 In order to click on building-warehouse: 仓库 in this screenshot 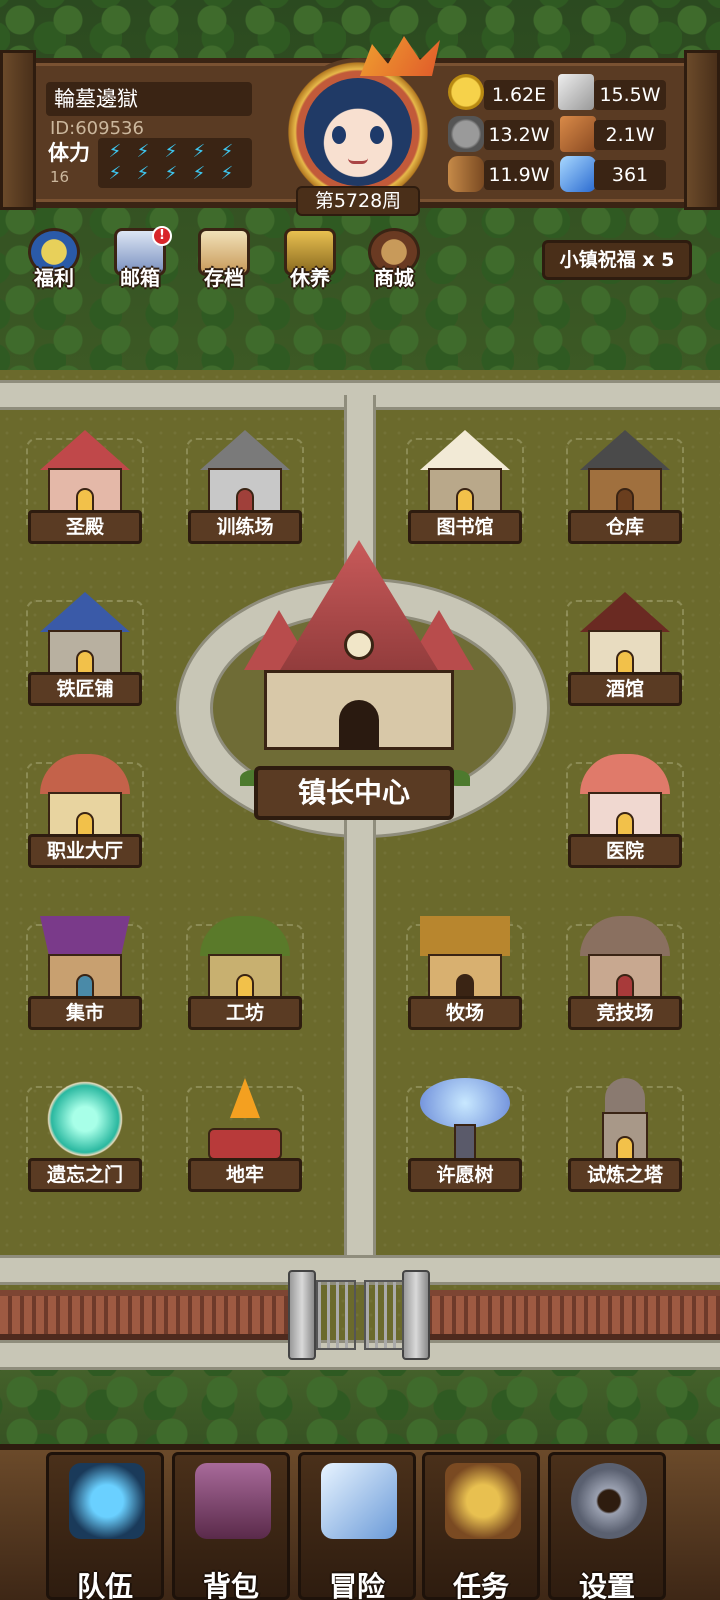, I will do `click(625, 485)`.